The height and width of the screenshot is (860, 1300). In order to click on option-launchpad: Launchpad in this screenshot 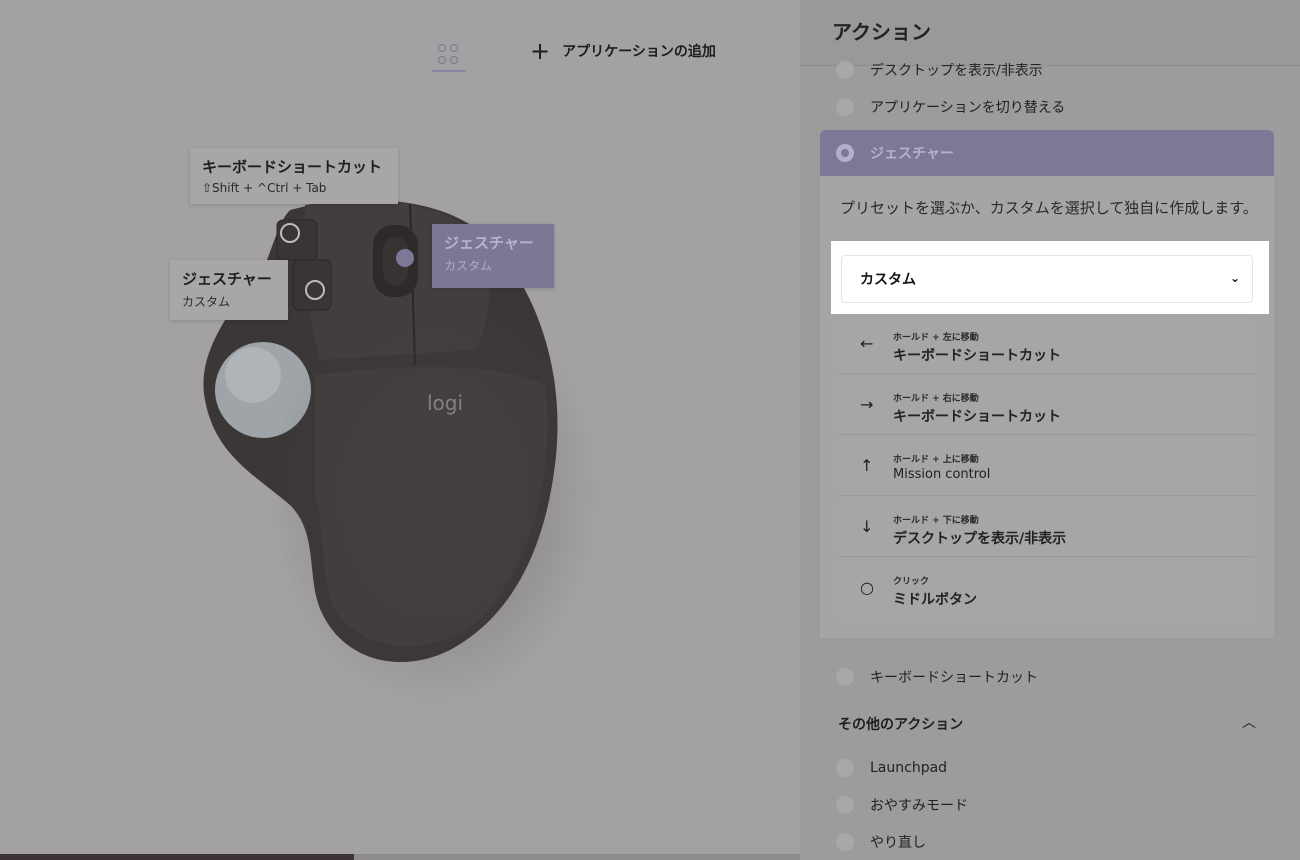, I will do `click(891, 768)`.